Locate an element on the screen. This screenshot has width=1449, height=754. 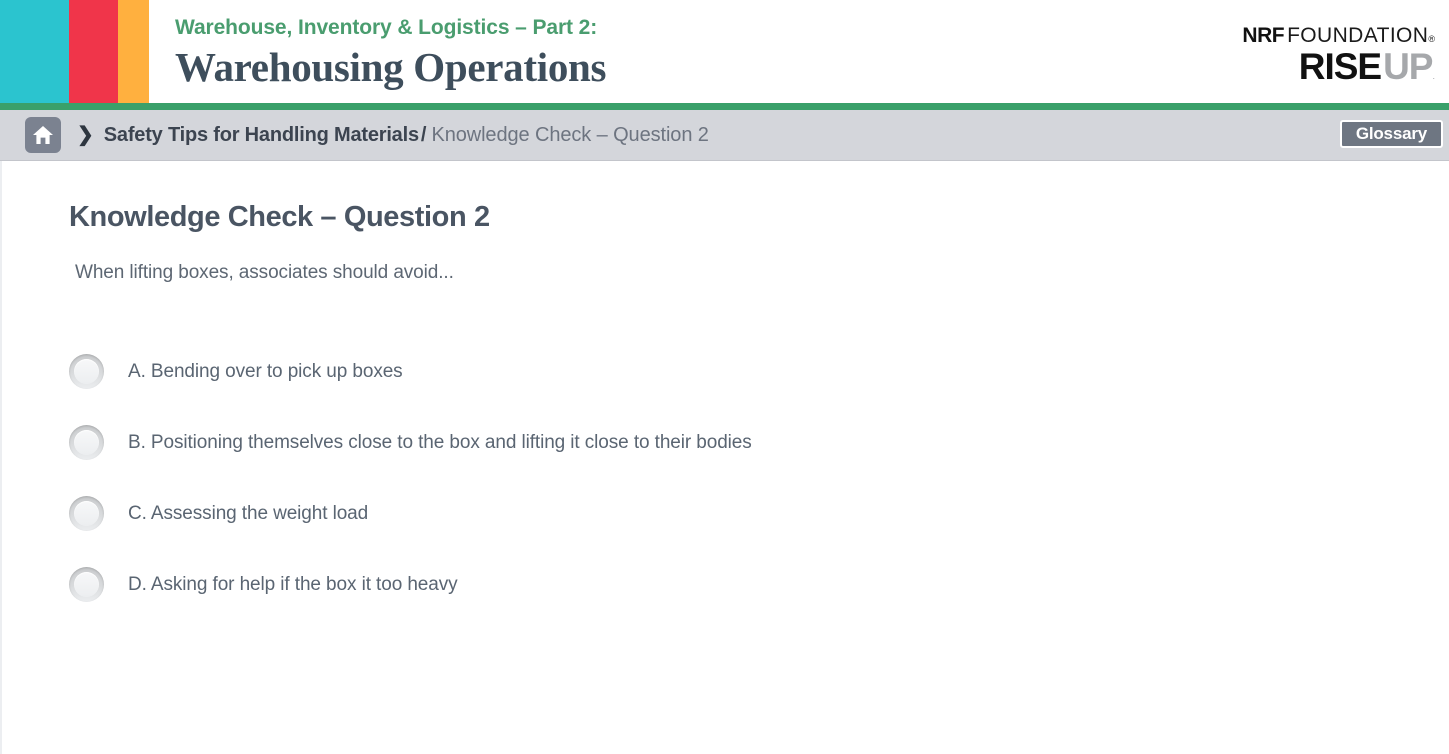
radio-button-b is located at coordinates (86, 442).